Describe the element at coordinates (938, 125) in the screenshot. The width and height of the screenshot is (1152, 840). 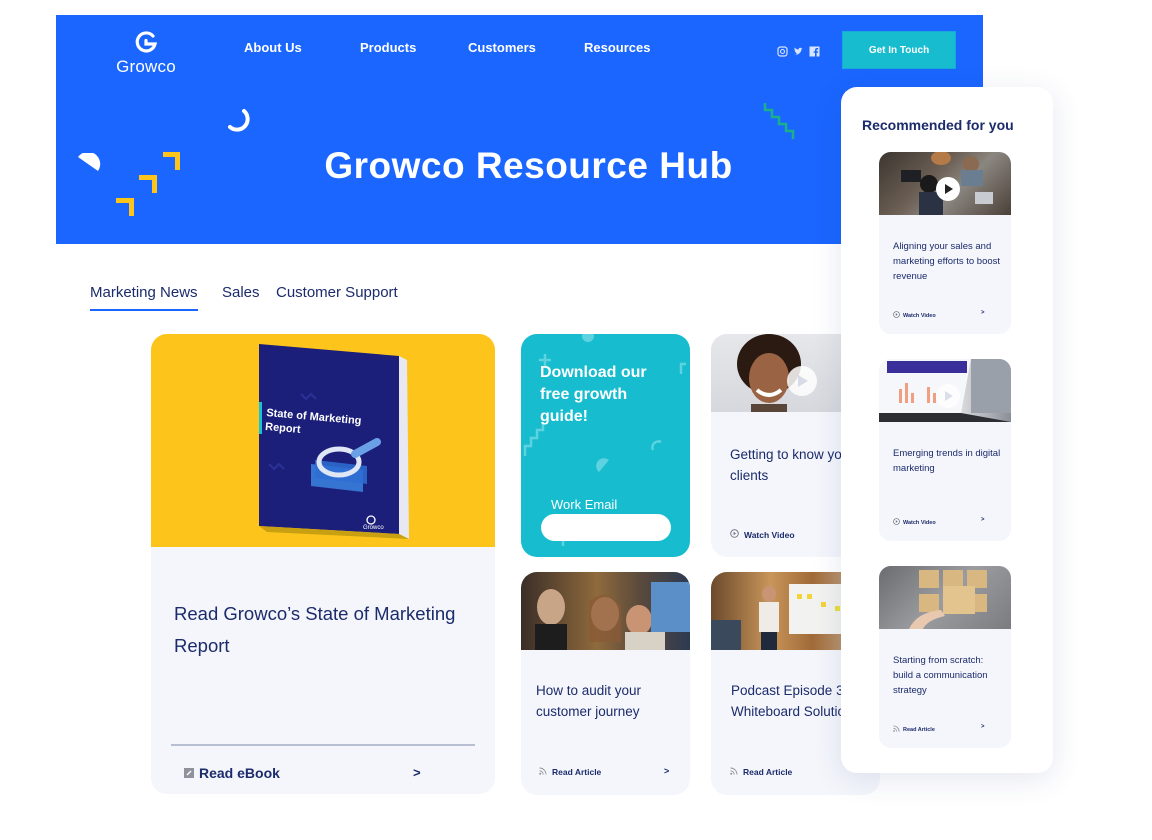
I see `recommended-title: Recommended for you` at that location.